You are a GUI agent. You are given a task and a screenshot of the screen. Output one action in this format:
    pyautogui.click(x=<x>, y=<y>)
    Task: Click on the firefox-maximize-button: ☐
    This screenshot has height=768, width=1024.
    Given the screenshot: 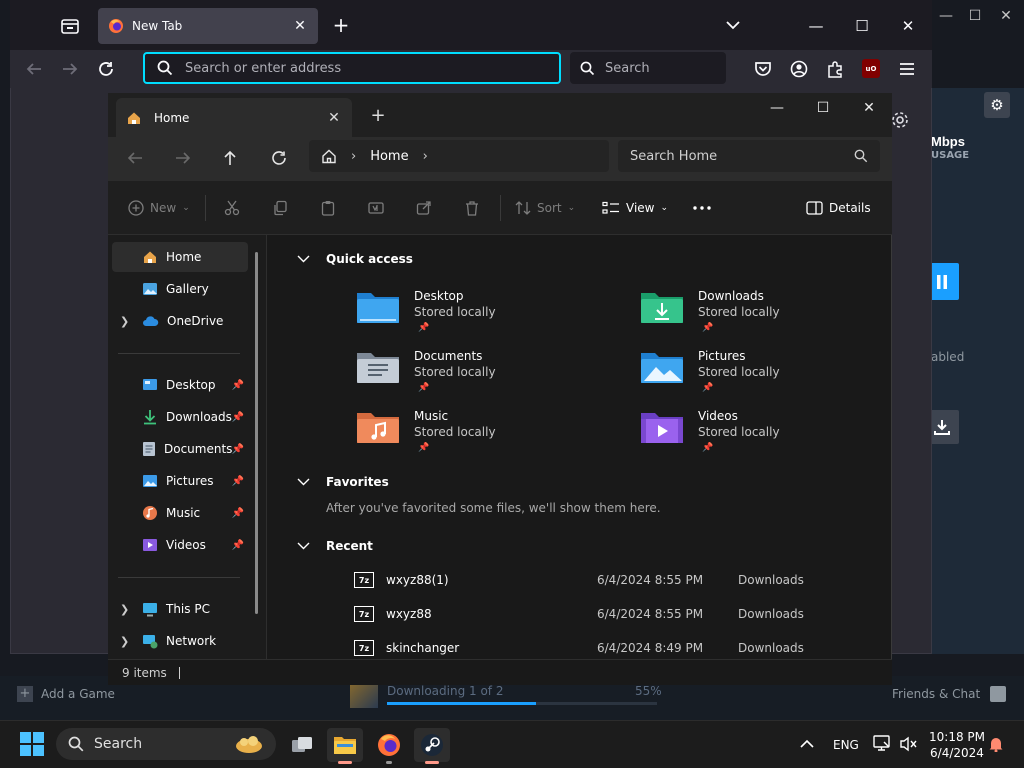 What is the action you would take?
    pyautogui.click(x=862, y=26)
    